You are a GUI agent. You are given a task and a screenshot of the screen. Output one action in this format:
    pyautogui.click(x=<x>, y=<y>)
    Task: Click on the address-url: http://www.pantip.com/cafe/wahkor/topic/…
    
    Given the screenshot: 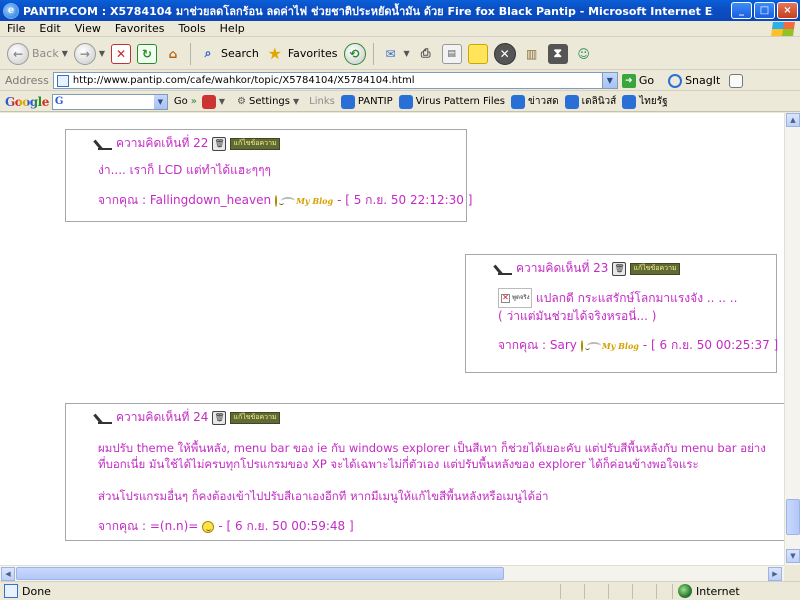 What is the action you would take?
    pyautogui.click(x=244, y=80)
    